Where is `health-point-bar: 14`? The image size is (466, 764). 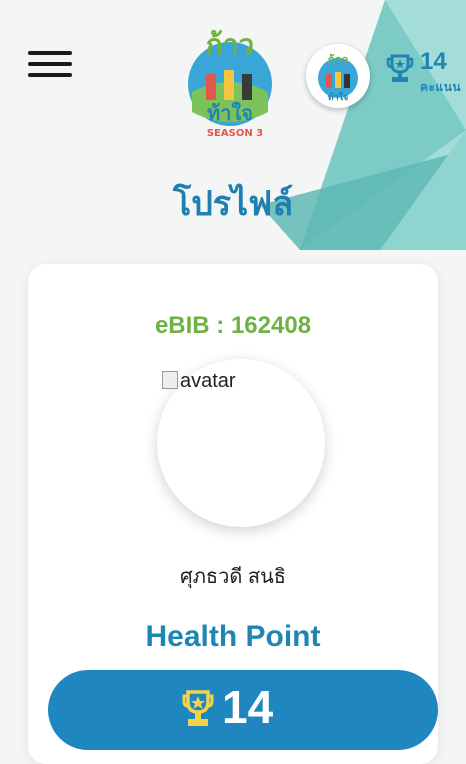 health-point-bar: 14 is located at coordinates (243, 710).